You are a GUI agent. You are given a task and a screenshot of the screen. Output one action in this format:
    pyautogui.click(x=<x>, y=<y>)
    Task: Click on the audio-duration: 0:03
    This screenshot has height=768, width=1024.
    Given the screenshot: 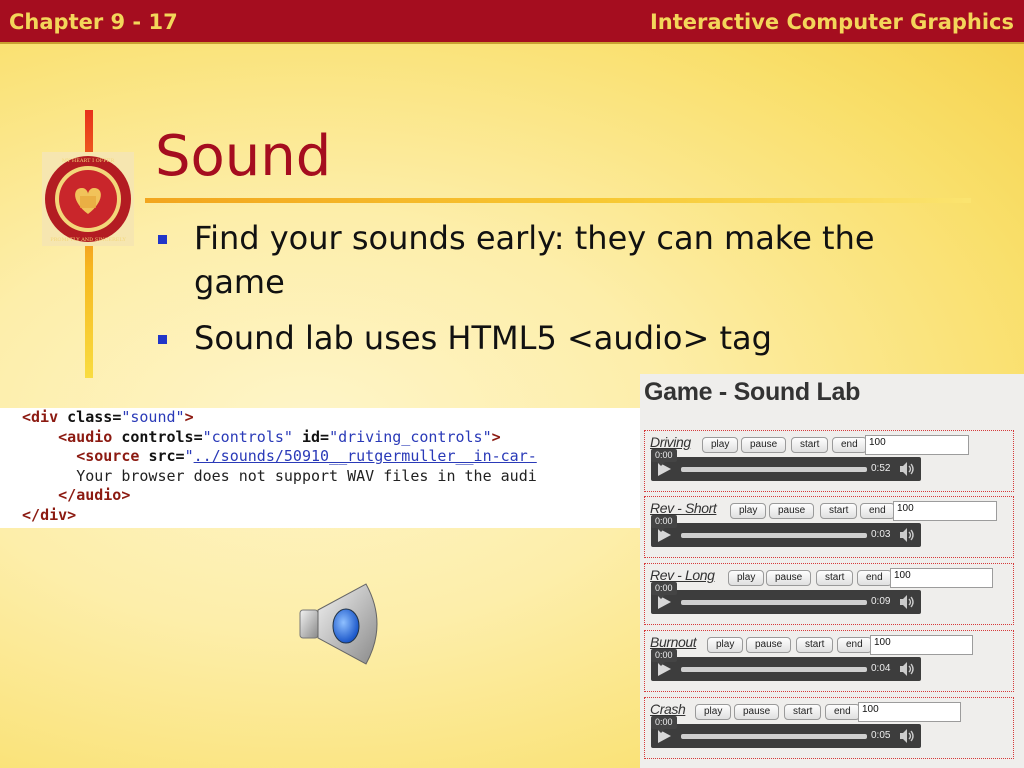 What is the action you would take?
    pyautogui.click(x=881, y=534)
    